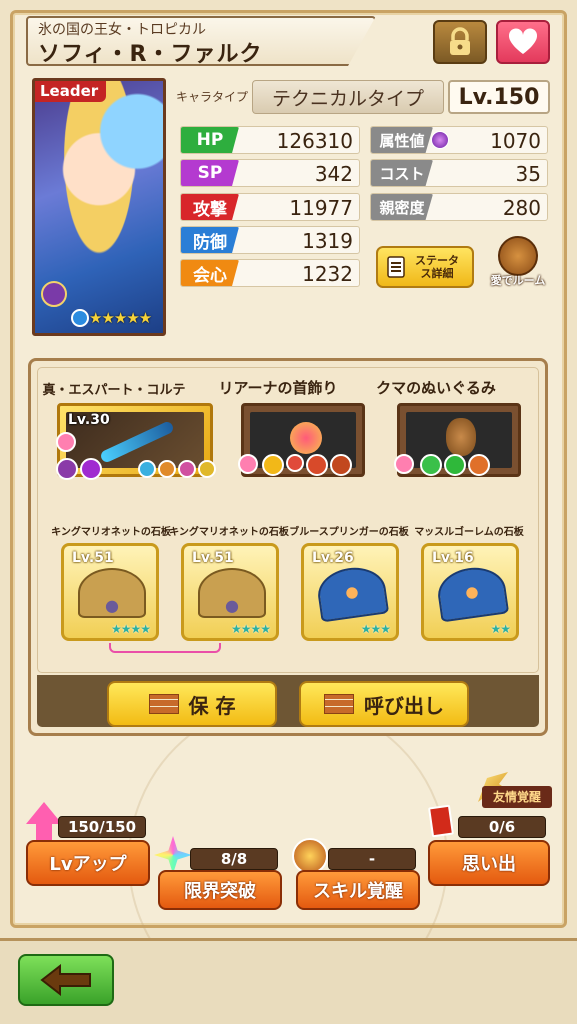  Describe the element at coordinates (402, 207) in the screenshot. I see `stat-label: 親密度` at that location.